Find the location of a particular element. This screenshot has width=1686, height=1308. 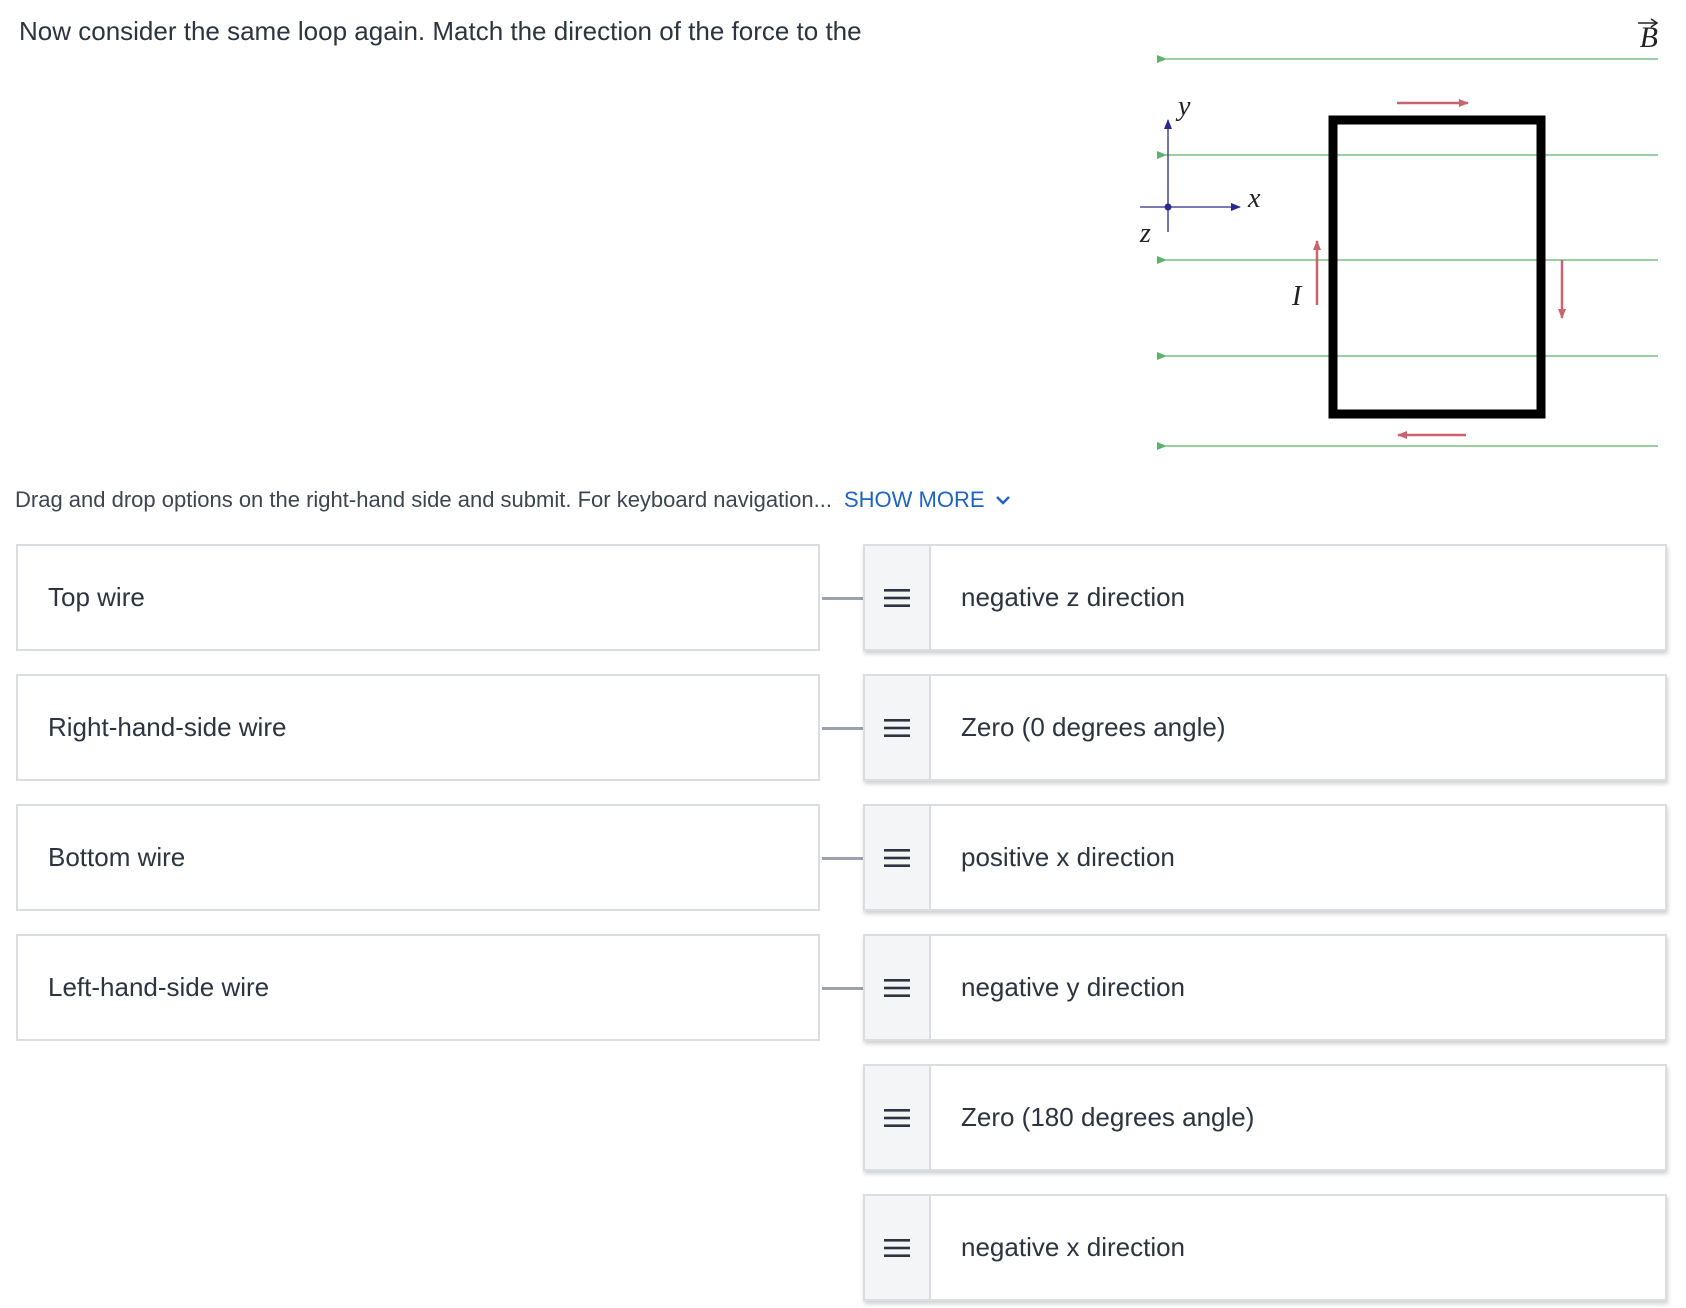

current-loop is located at coordinates (1437, 267).